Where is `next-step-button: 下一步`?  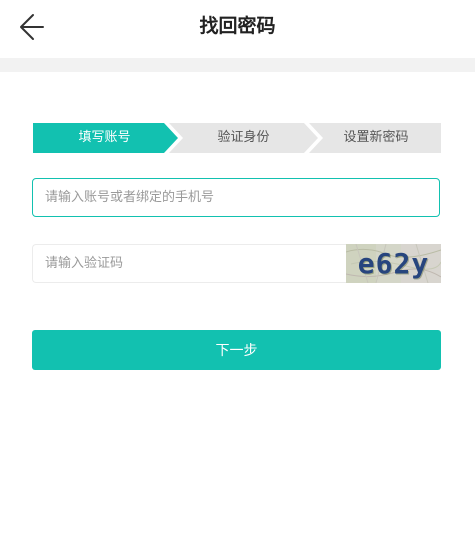 next-step-button: 下一步 is located at coordinates (236, 350).